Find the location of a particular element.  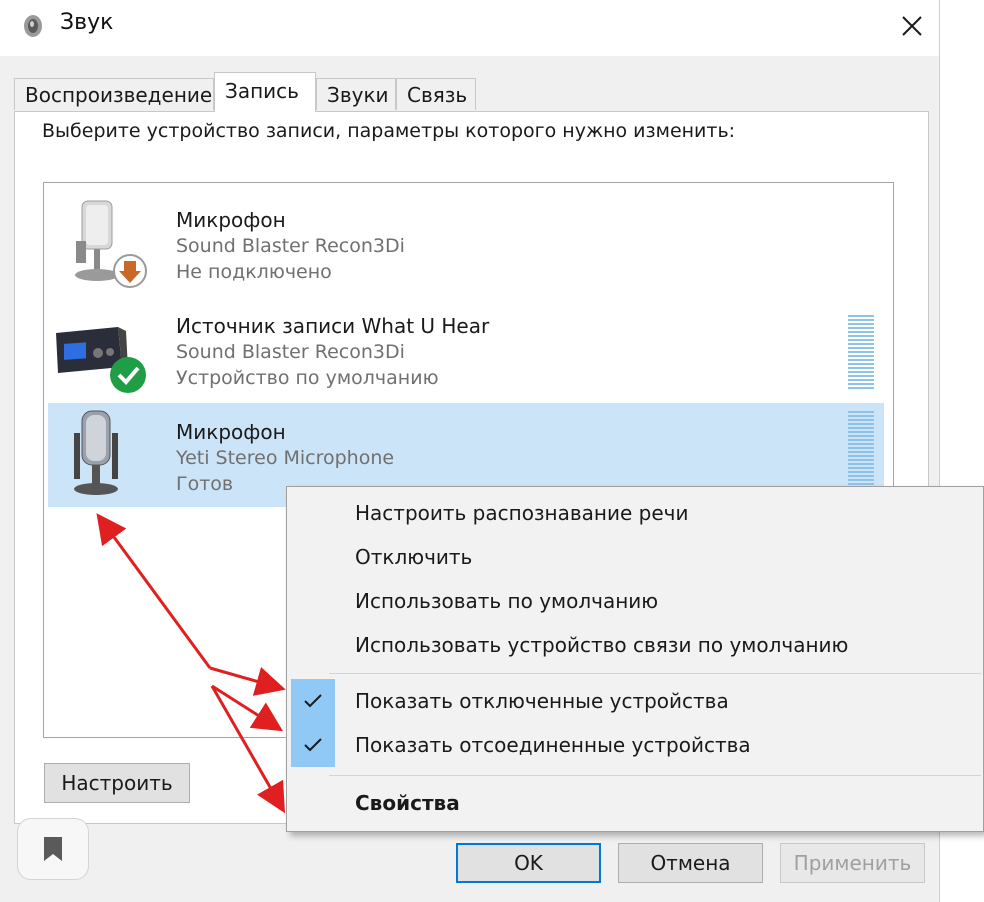

device-driver: Yeti Stereo Microphone is located at coordinates (285, 458).